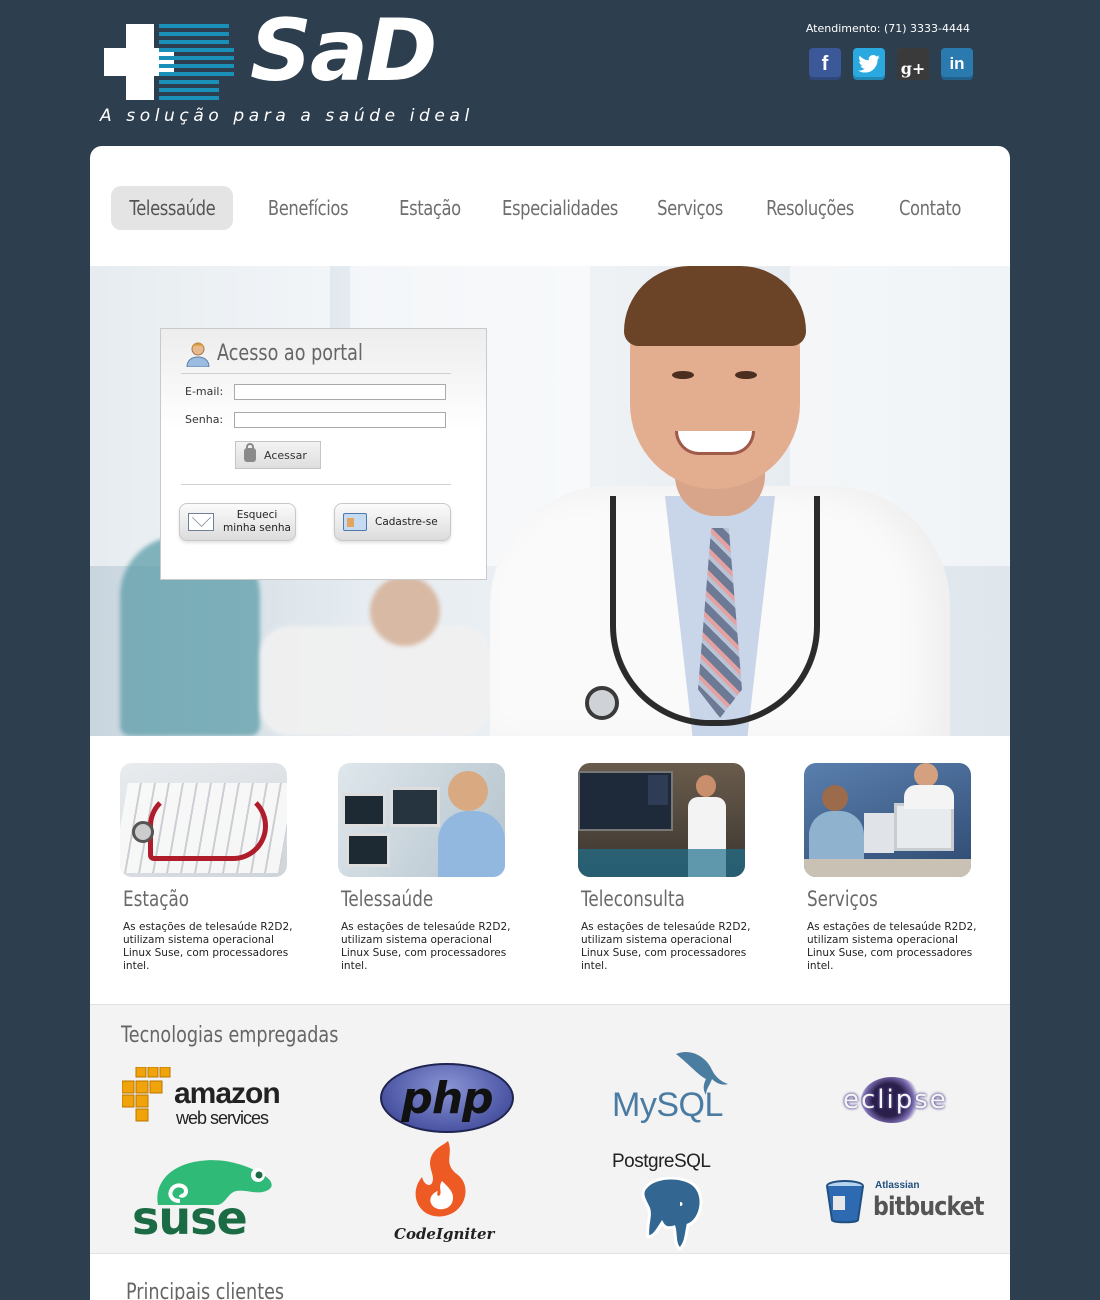 The width and height of the screenshot is (1100, 1300). What do you see at coordinates (928, 1207) in the screenshot?
I see `bitbucket-wordmark: bitbucket` at bounding box center [928, 1207].